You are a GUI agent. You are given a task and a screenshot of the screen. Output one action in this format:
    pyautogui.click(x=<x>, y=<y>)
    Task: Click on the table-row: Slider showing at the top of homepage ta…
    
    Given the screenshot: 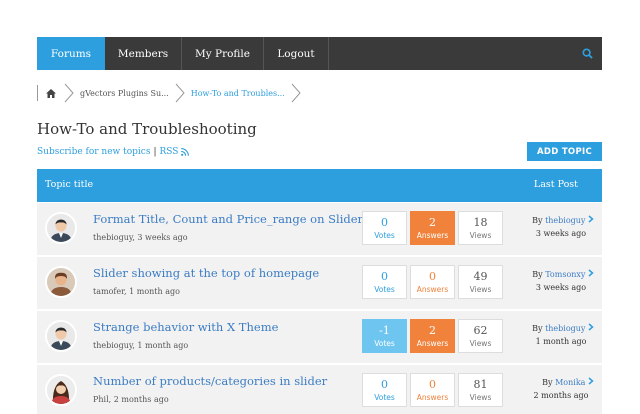 What is the action you would take?
    pyautogui.click(x=319, y=283)
    